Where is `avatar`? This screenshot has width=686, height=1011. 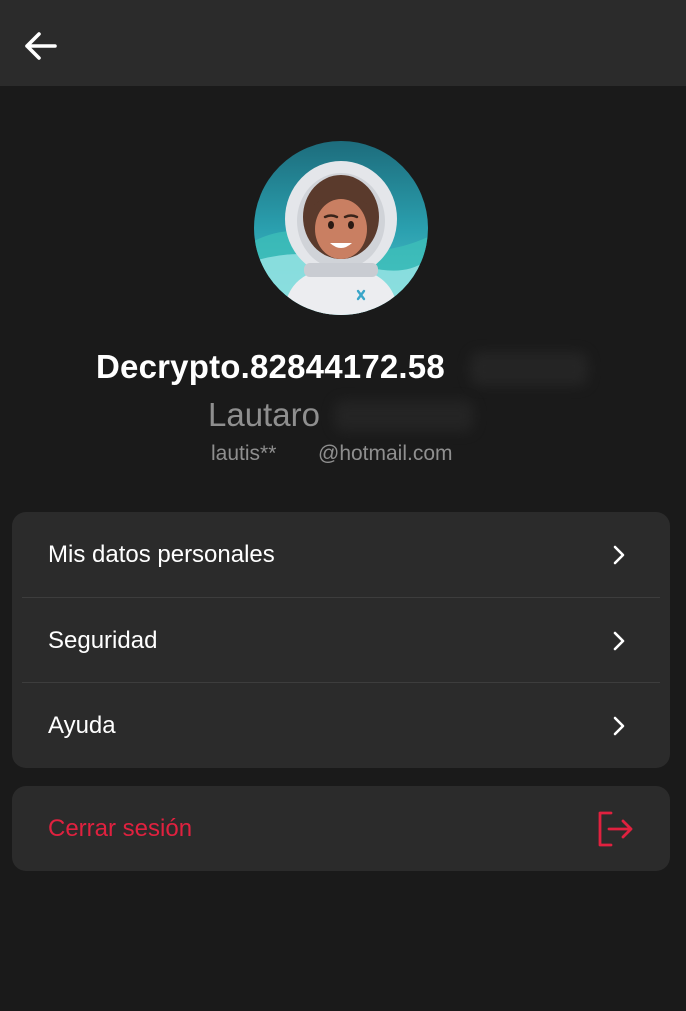
avatar is located at coordinates (341, 228).